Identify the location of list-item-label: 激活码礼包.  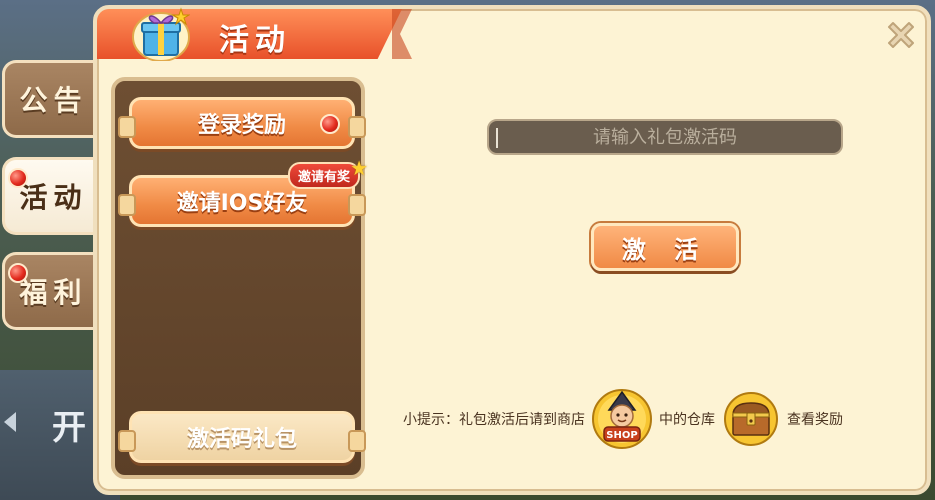
(241, 439).